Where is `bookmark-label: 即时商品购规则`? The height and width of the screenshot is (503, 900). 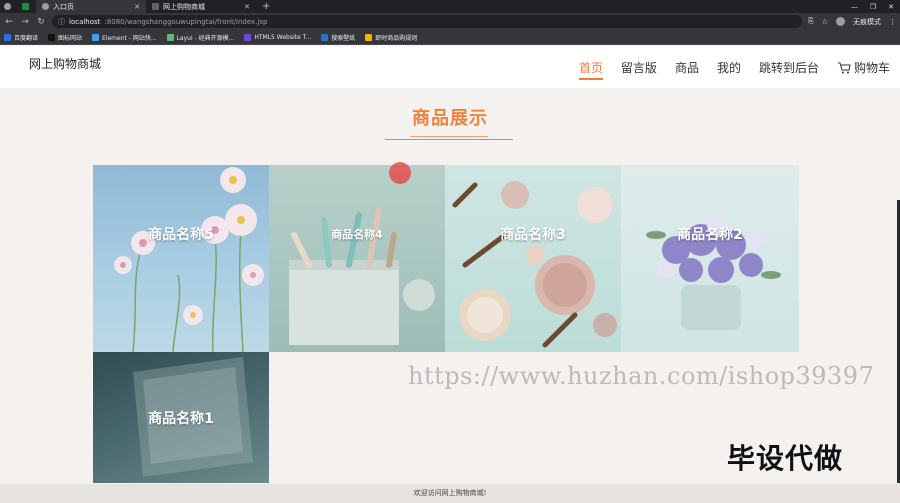 bookmark-label: 即时商品购规则 is located at coordinates (396, 38).